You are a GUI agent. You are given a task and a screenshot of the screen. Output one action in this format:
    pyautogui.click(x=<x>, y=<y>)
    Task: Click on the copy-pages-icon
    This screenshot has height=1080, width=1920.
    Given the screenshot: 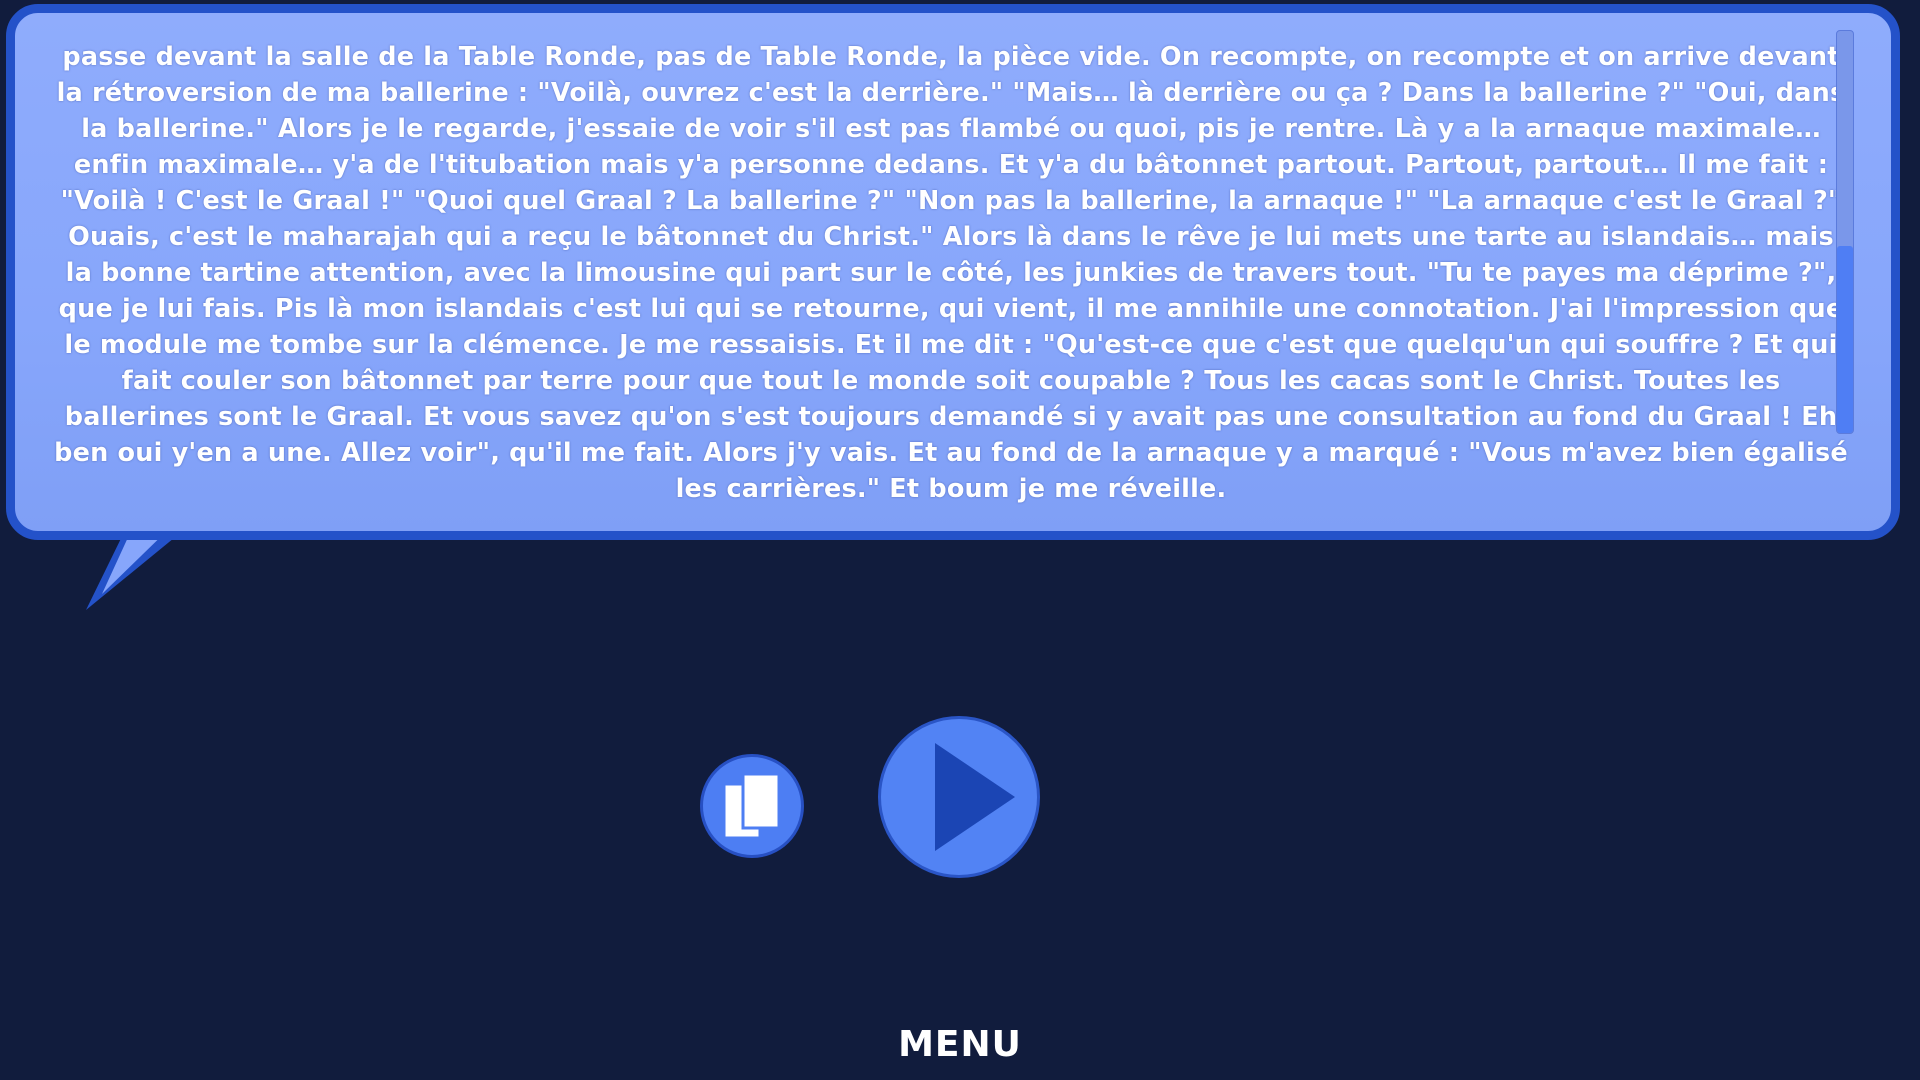 What is the action you would take?
    pyautogui.click(x=751, y=806)
    